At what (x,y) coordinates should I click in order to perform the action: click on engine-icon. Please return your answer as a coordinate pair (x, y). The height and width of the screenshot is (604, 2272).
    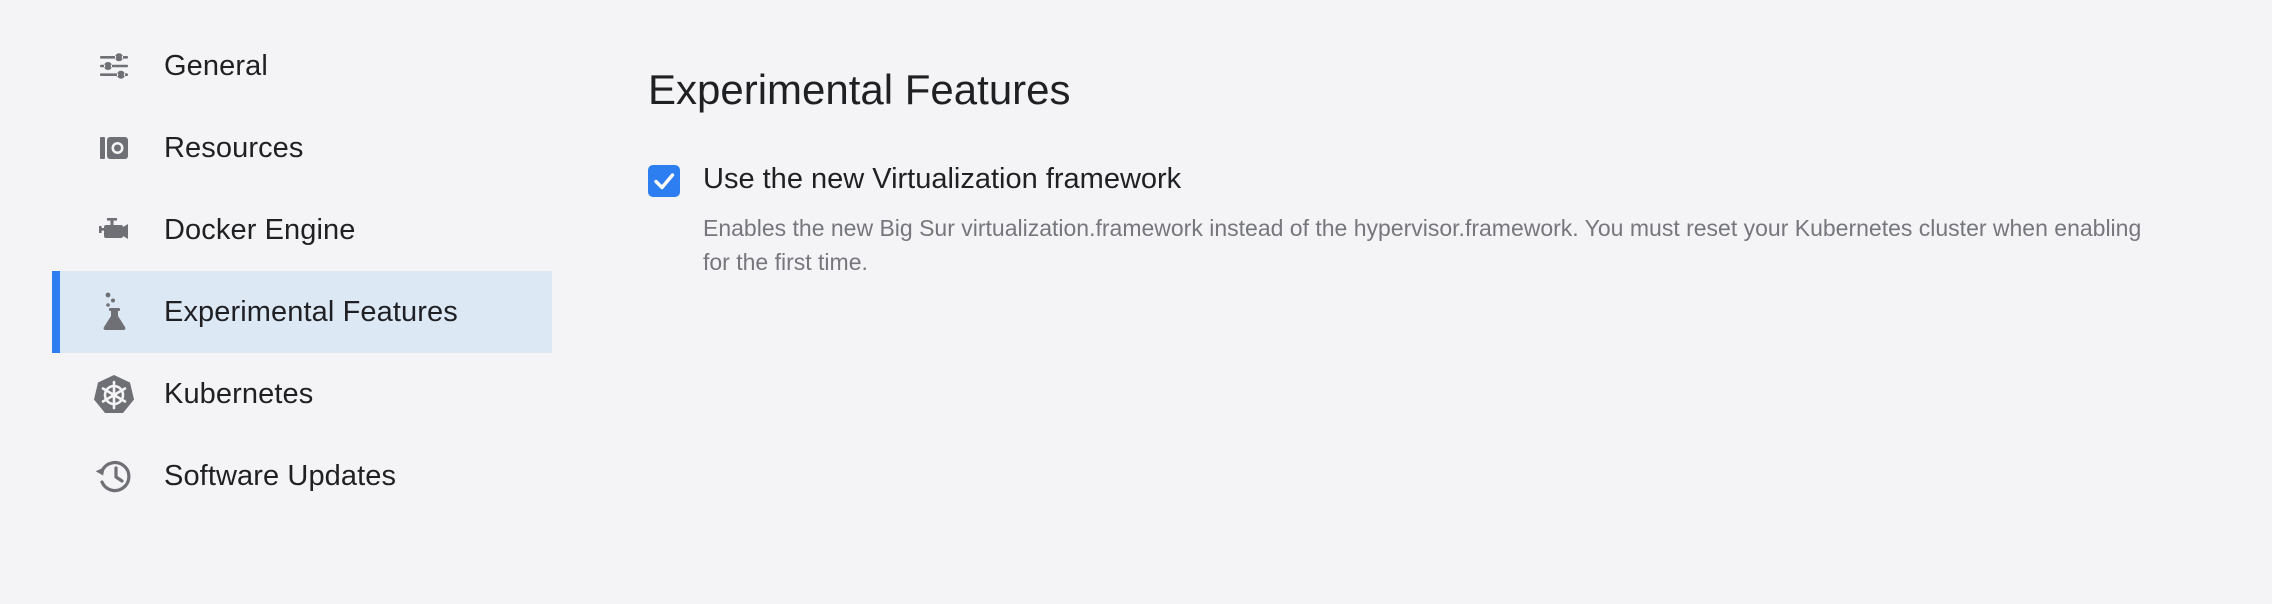
    Looking at the image, I should click on (114, 230).